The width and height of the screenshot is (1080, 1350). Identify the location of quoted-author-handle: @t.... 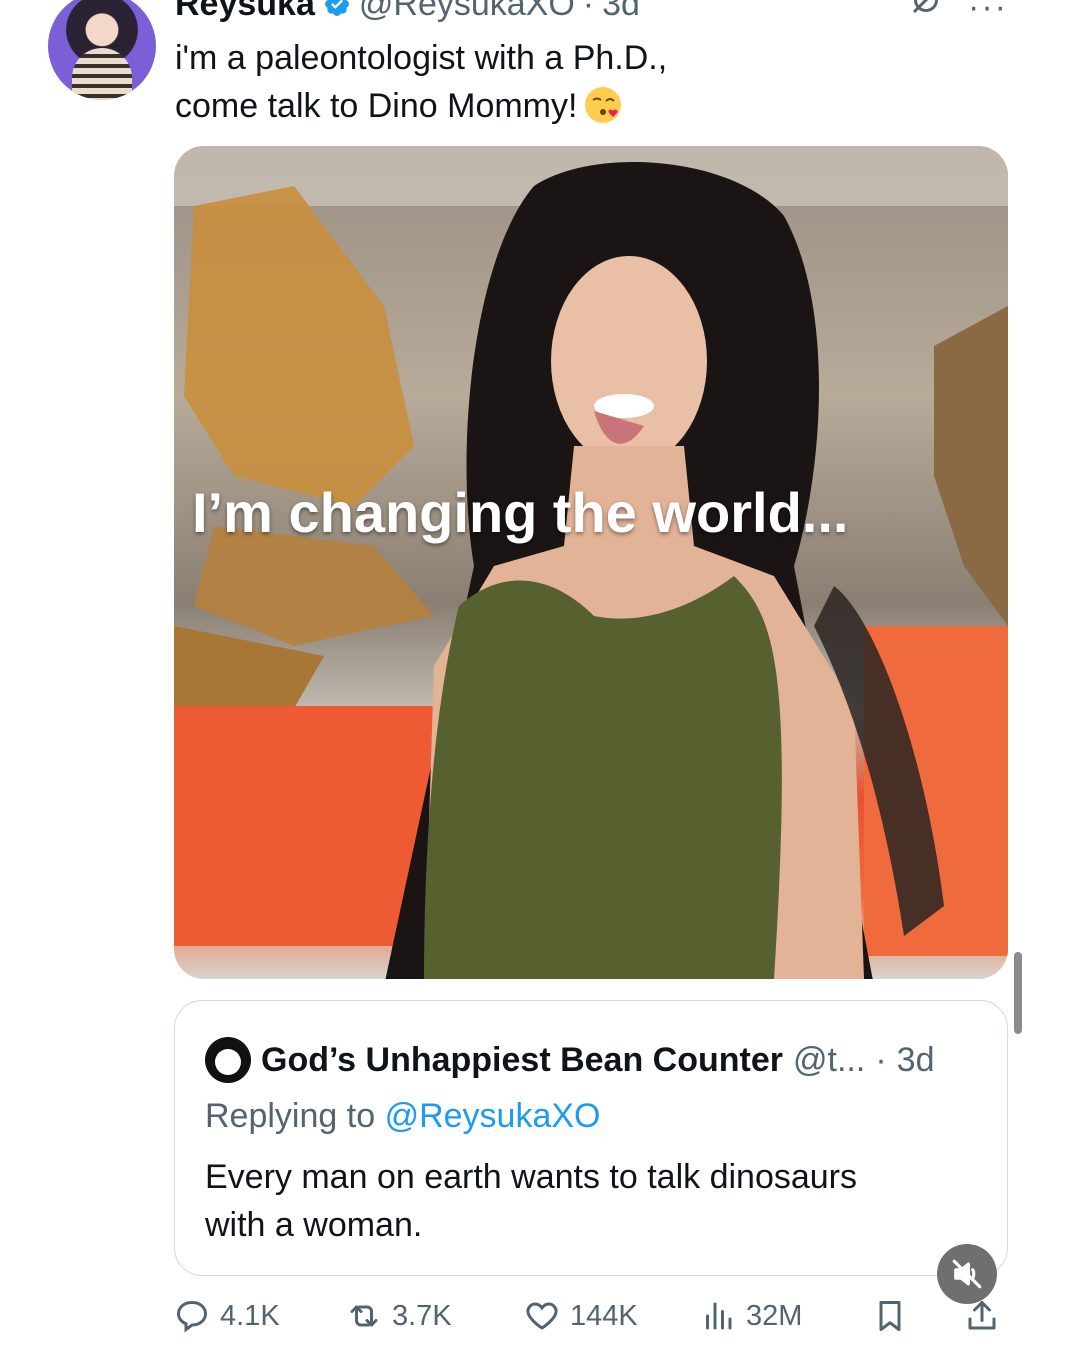
(829, 1060).